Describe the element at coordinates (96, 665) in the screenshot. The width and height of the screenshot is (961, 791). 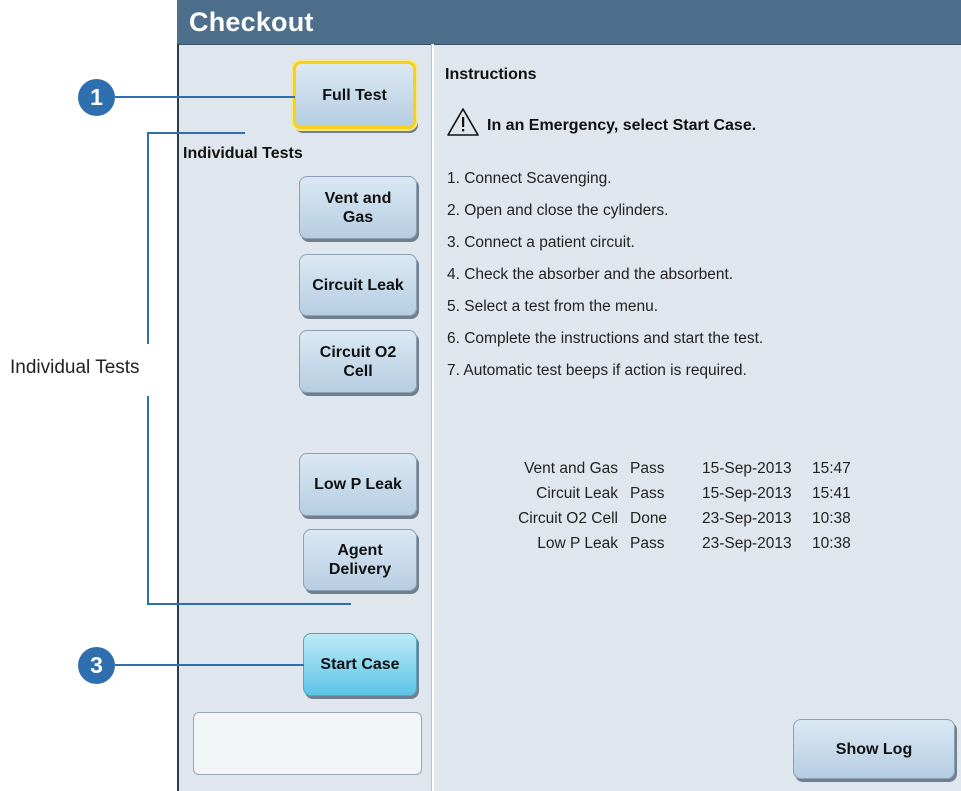
I see `callout-badge-3: 3` at that location.